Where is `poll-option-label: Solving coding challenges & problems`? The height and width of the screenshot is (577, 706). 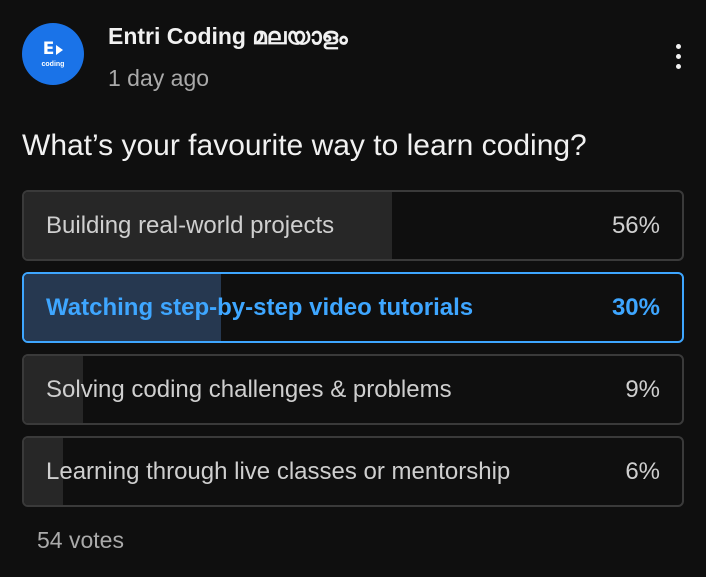 poll-option-label: Solving coding challenges & problems is located at coordinates (249, 389).